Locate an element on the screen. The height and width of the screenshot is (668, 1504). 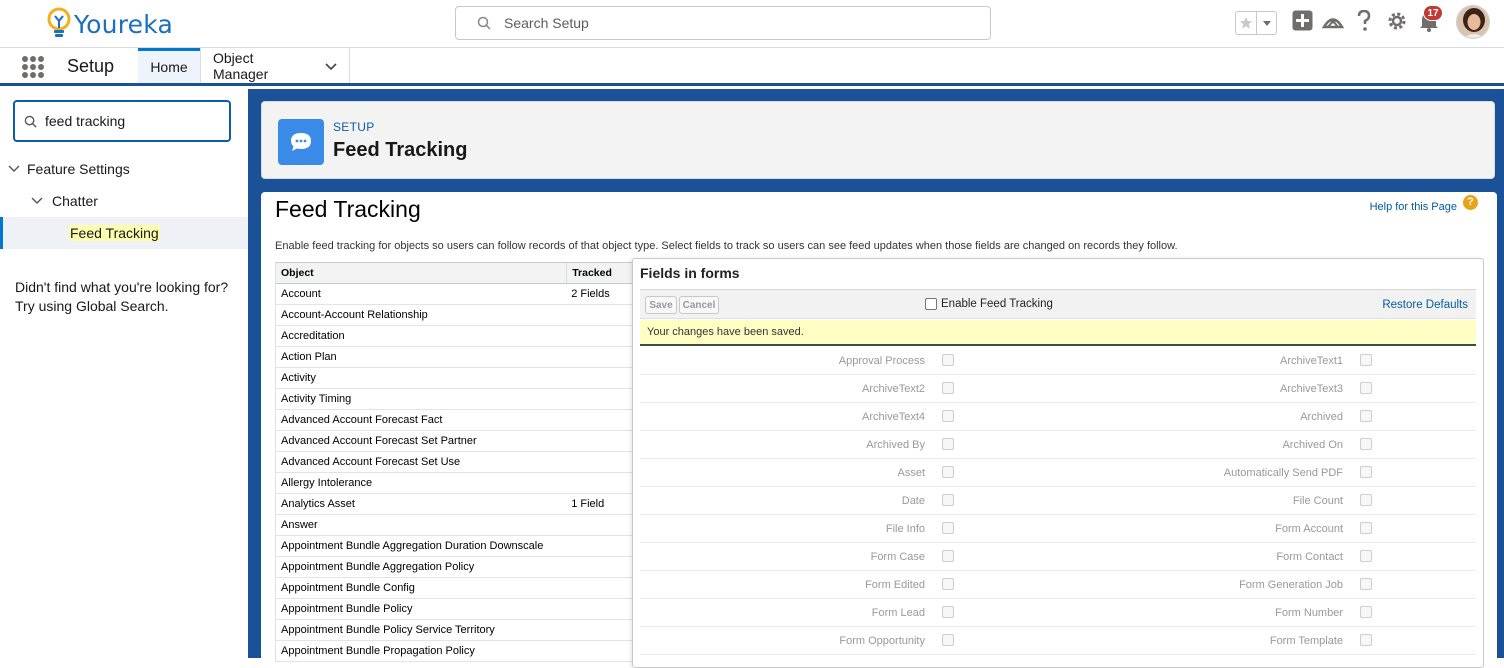
quick-find-box is located at coordinates (122, 121).